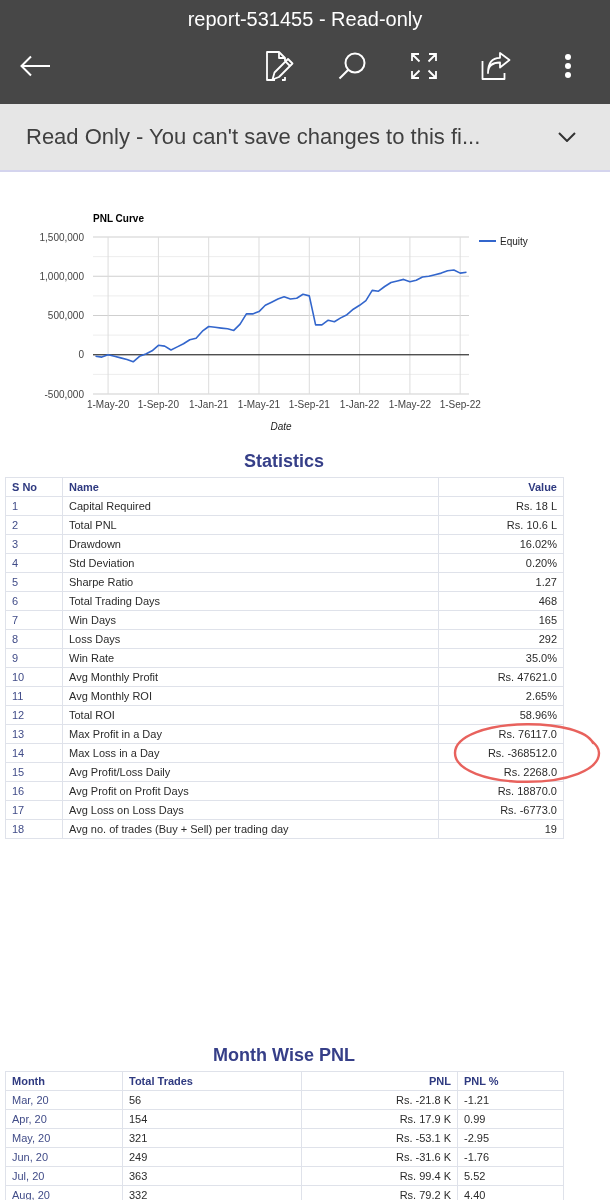  What do you see at coordinates (34, 582) in the screenshot?
I see `table-cell: 5` at bounding box center [34, 582].